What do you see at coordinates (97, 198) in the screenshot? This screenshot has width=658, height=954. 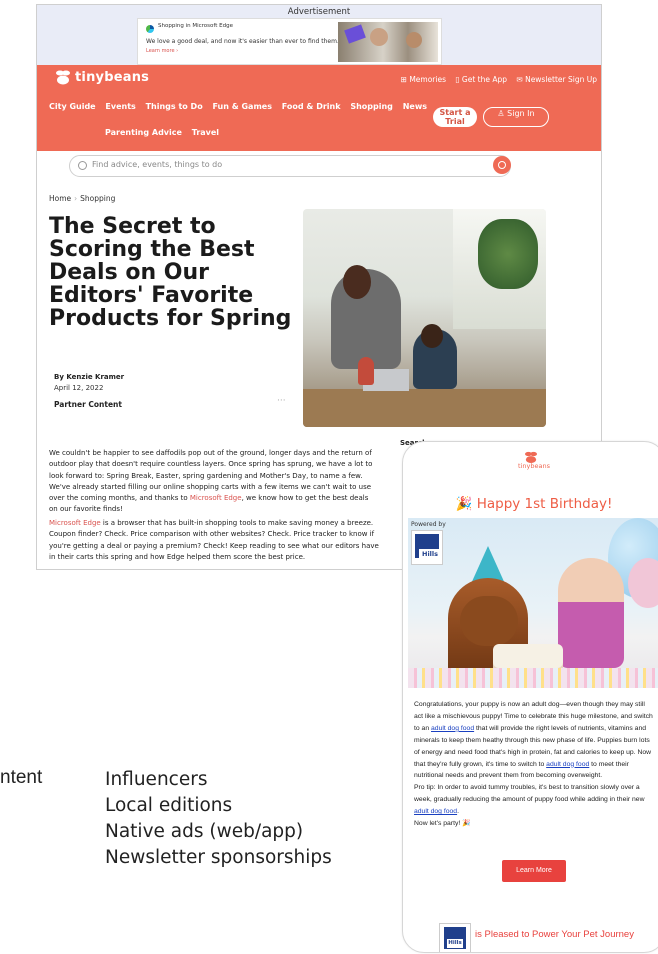 I see `breadcrumb-shopping: Shopping` at bounding box center [97, 198].